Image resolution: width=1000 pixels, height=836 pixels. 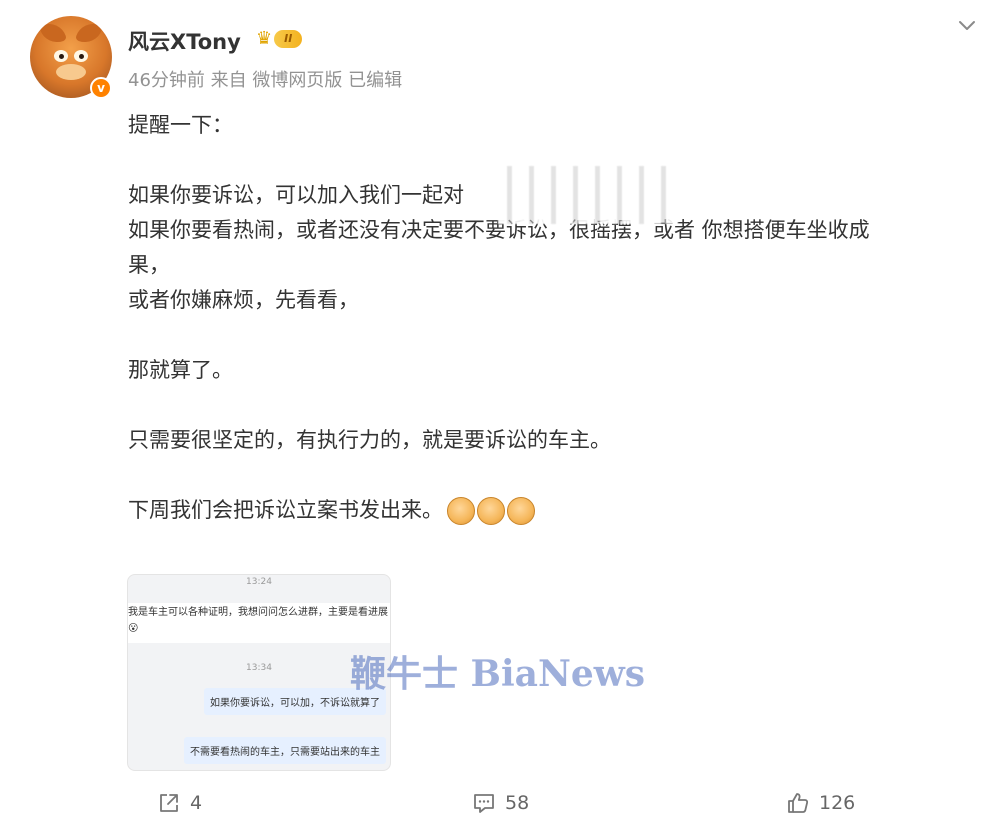 What do you see at coordinates (285, 750) in the screenshot?
I see `chat-message-outgoing: 不需要看热闹的车主，只需要站出来的车主` at bounding box center [285, 750].